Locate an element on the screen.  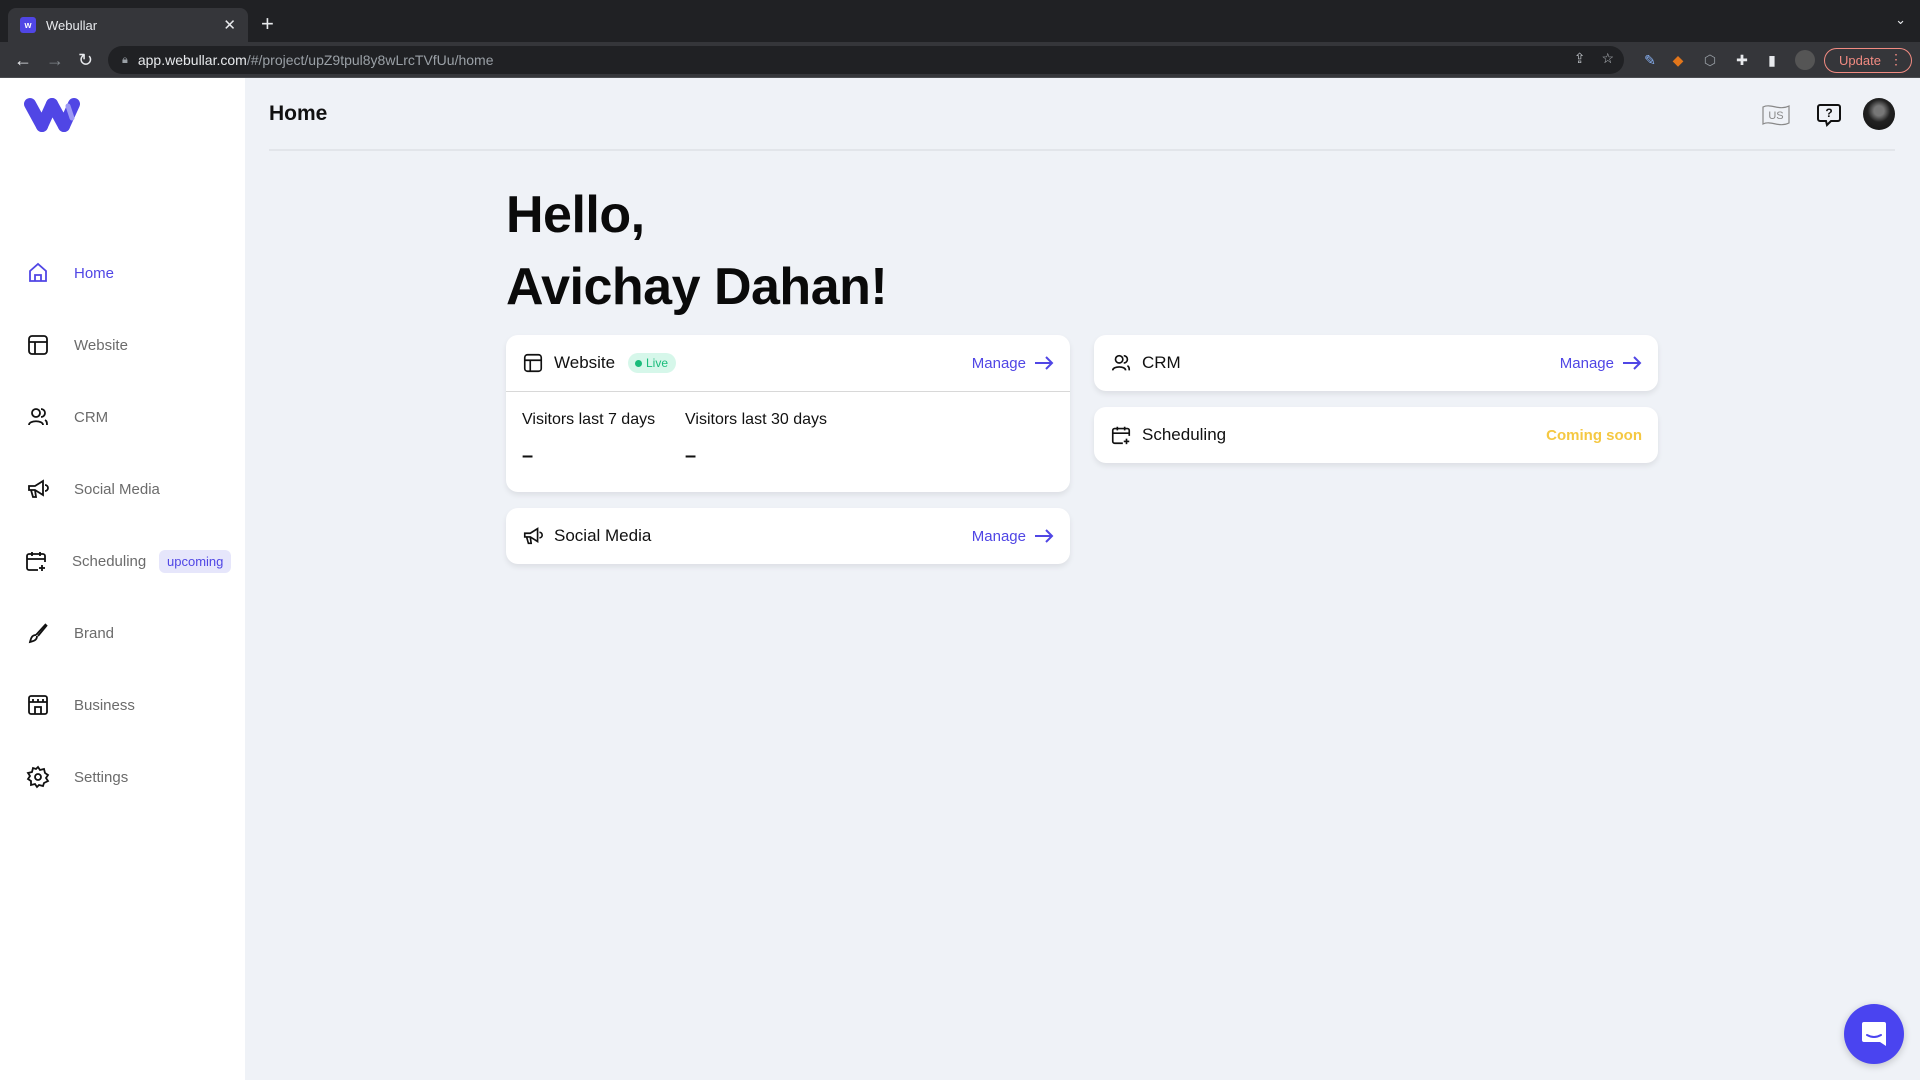
live-status-badge: Live is located at coordinates (652, 363).